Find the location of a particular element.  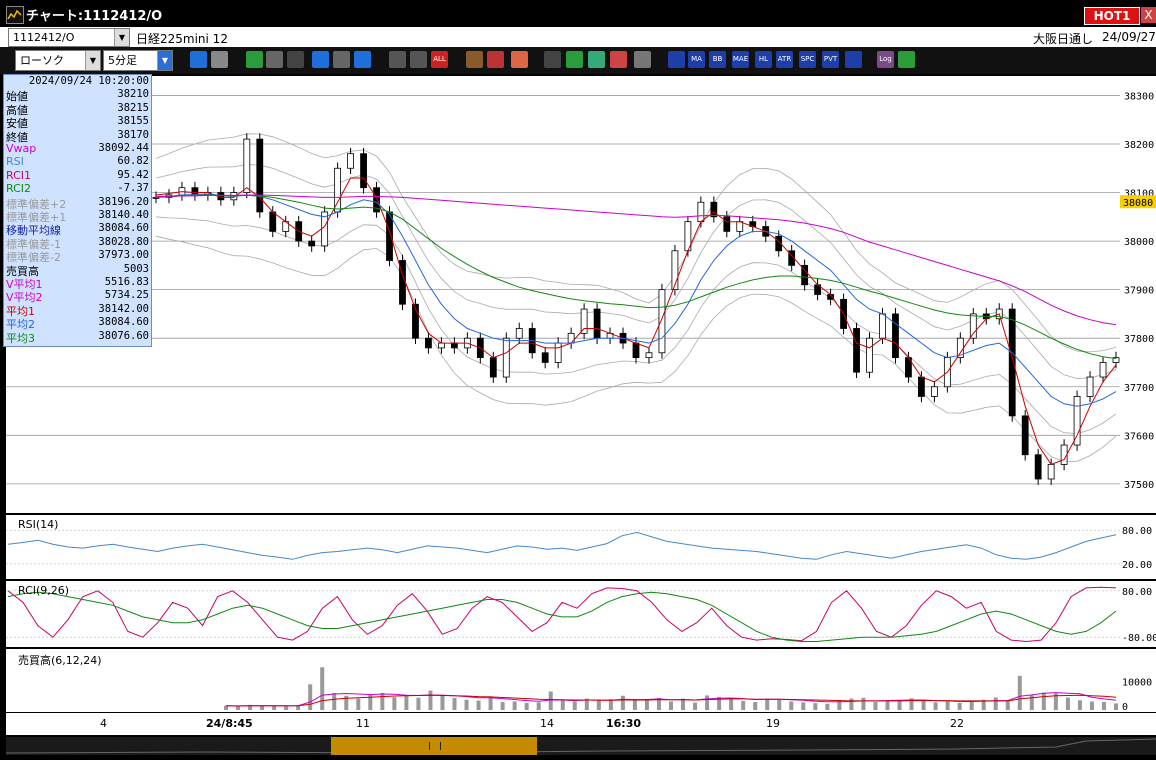

app-icon is located at coordinates (15, 15).